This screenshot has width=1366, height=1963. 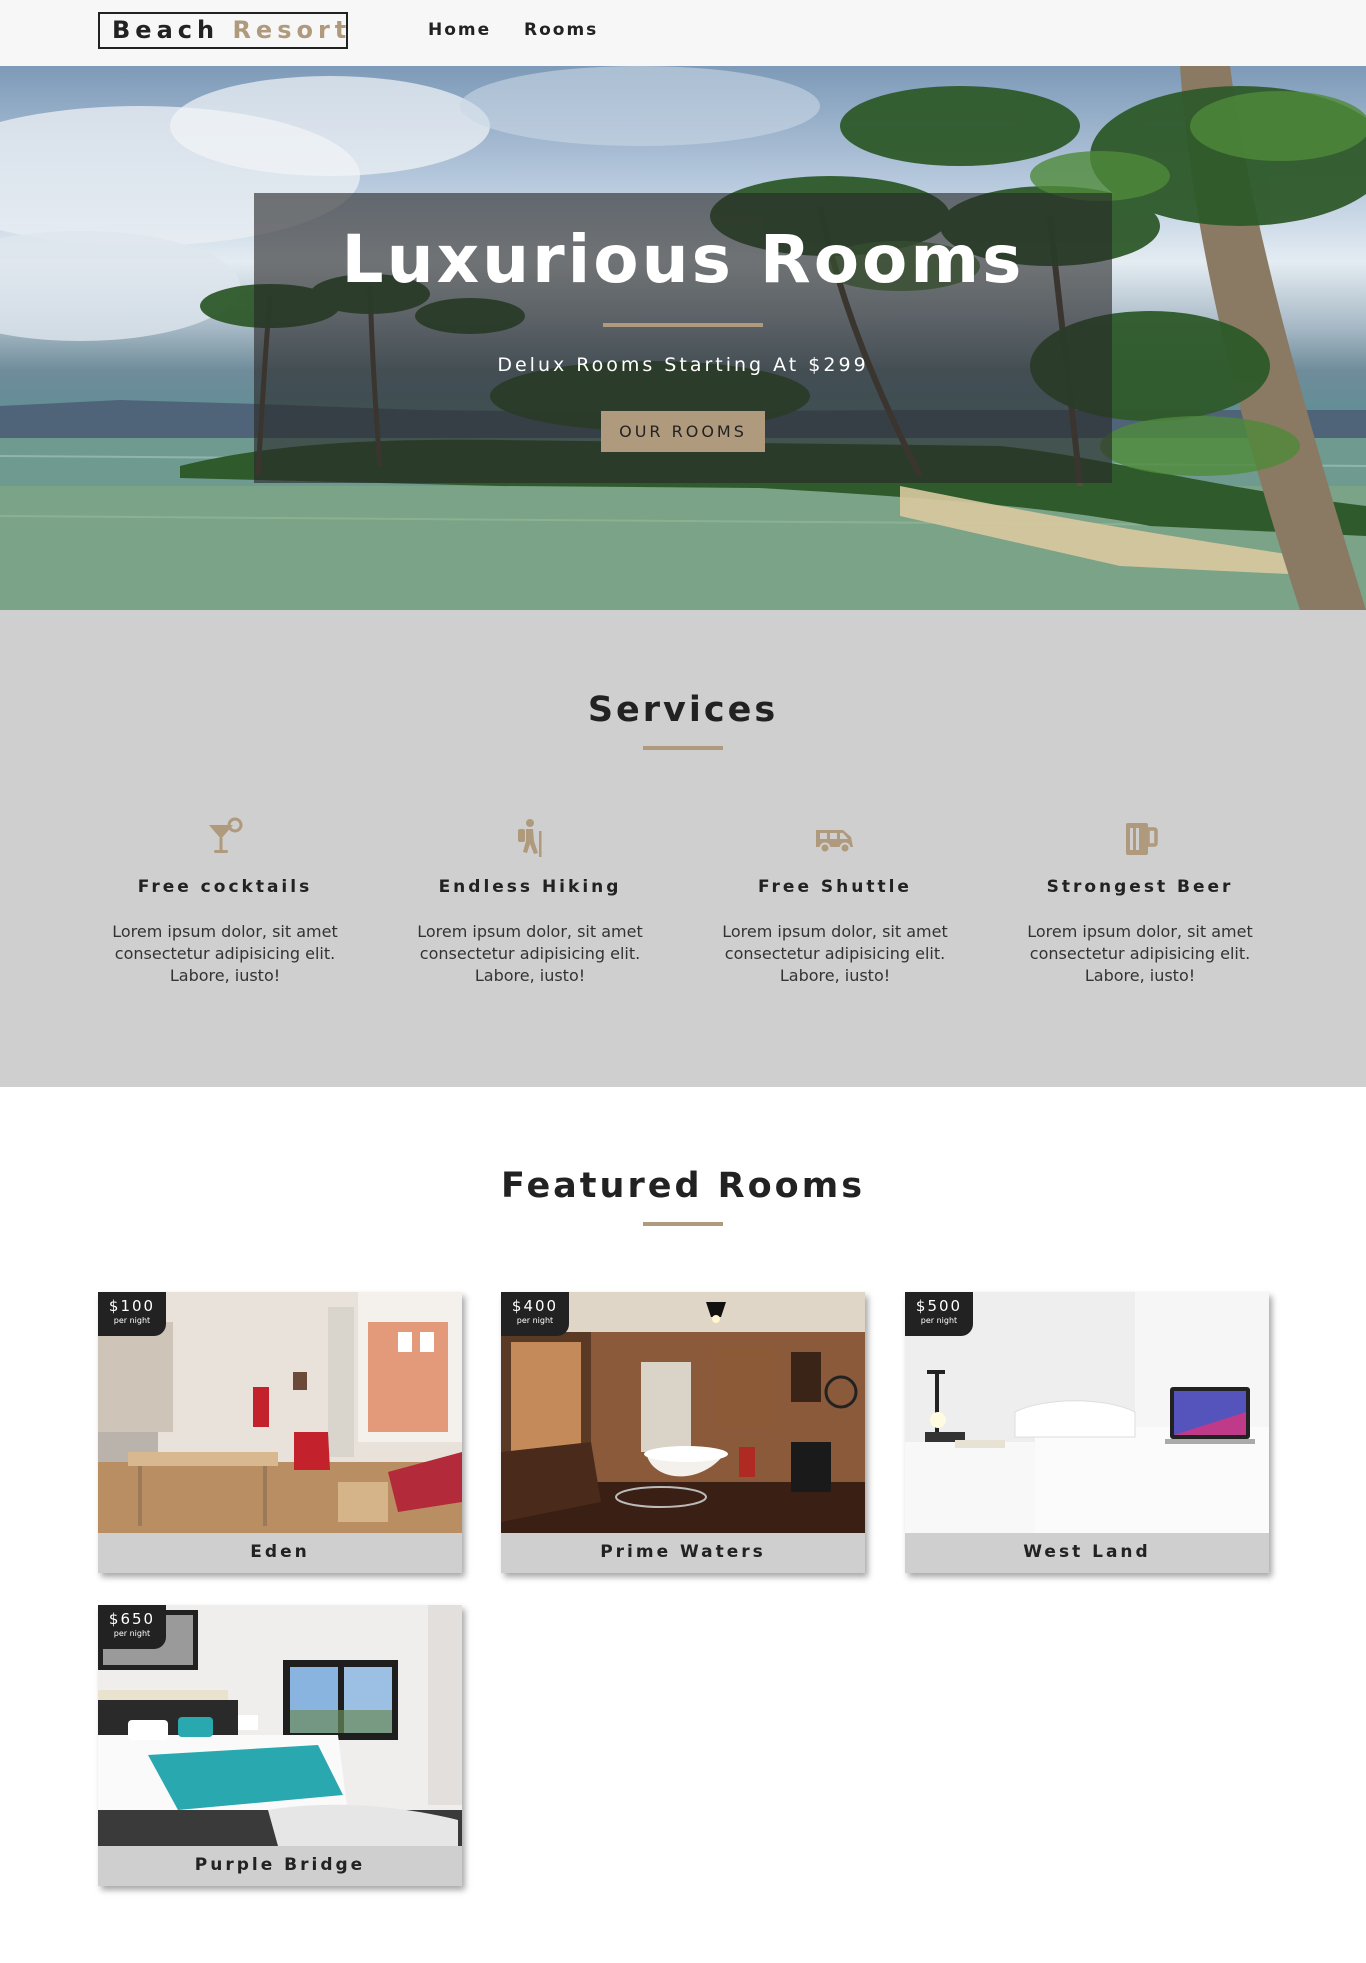 What do you see at coordinates (280, 1725) in the screenshot?
I see `room-image: $650 per night` at bounding box center [280, 1725].